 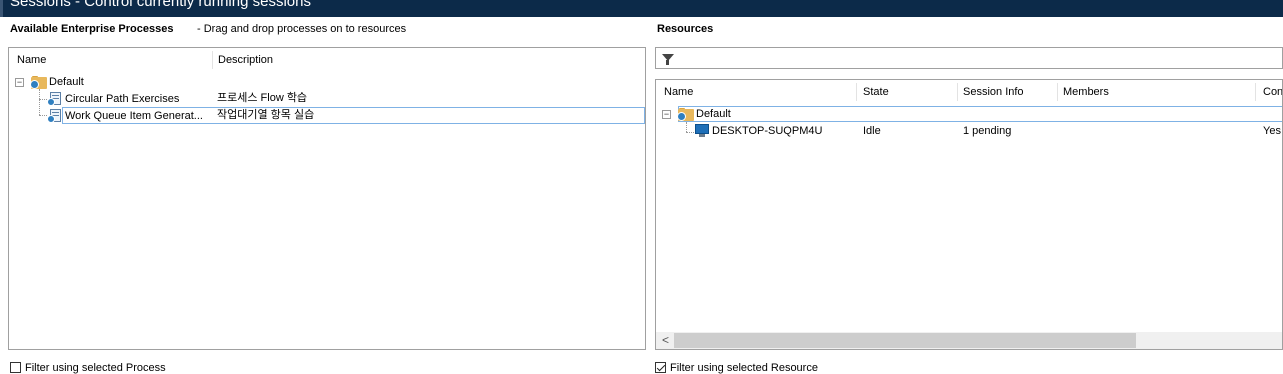 I want to click on scroll-left-arrow-icon: <, so click(x=665, y=340).